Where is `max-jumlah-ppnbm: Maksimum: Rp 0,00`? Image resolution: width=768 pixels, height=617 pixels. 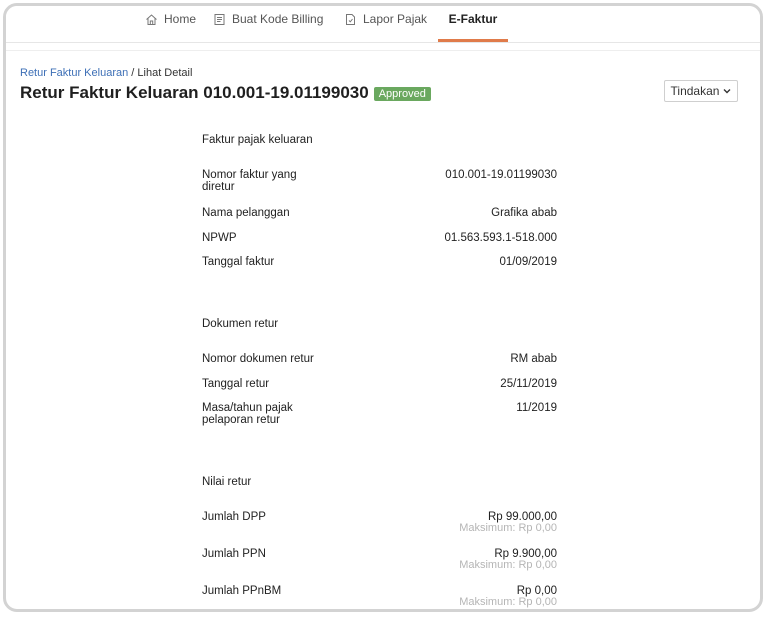 max-jumlah-ppnbm: Maksimum: Rp 0,00 is located at coordinates (508, 602).